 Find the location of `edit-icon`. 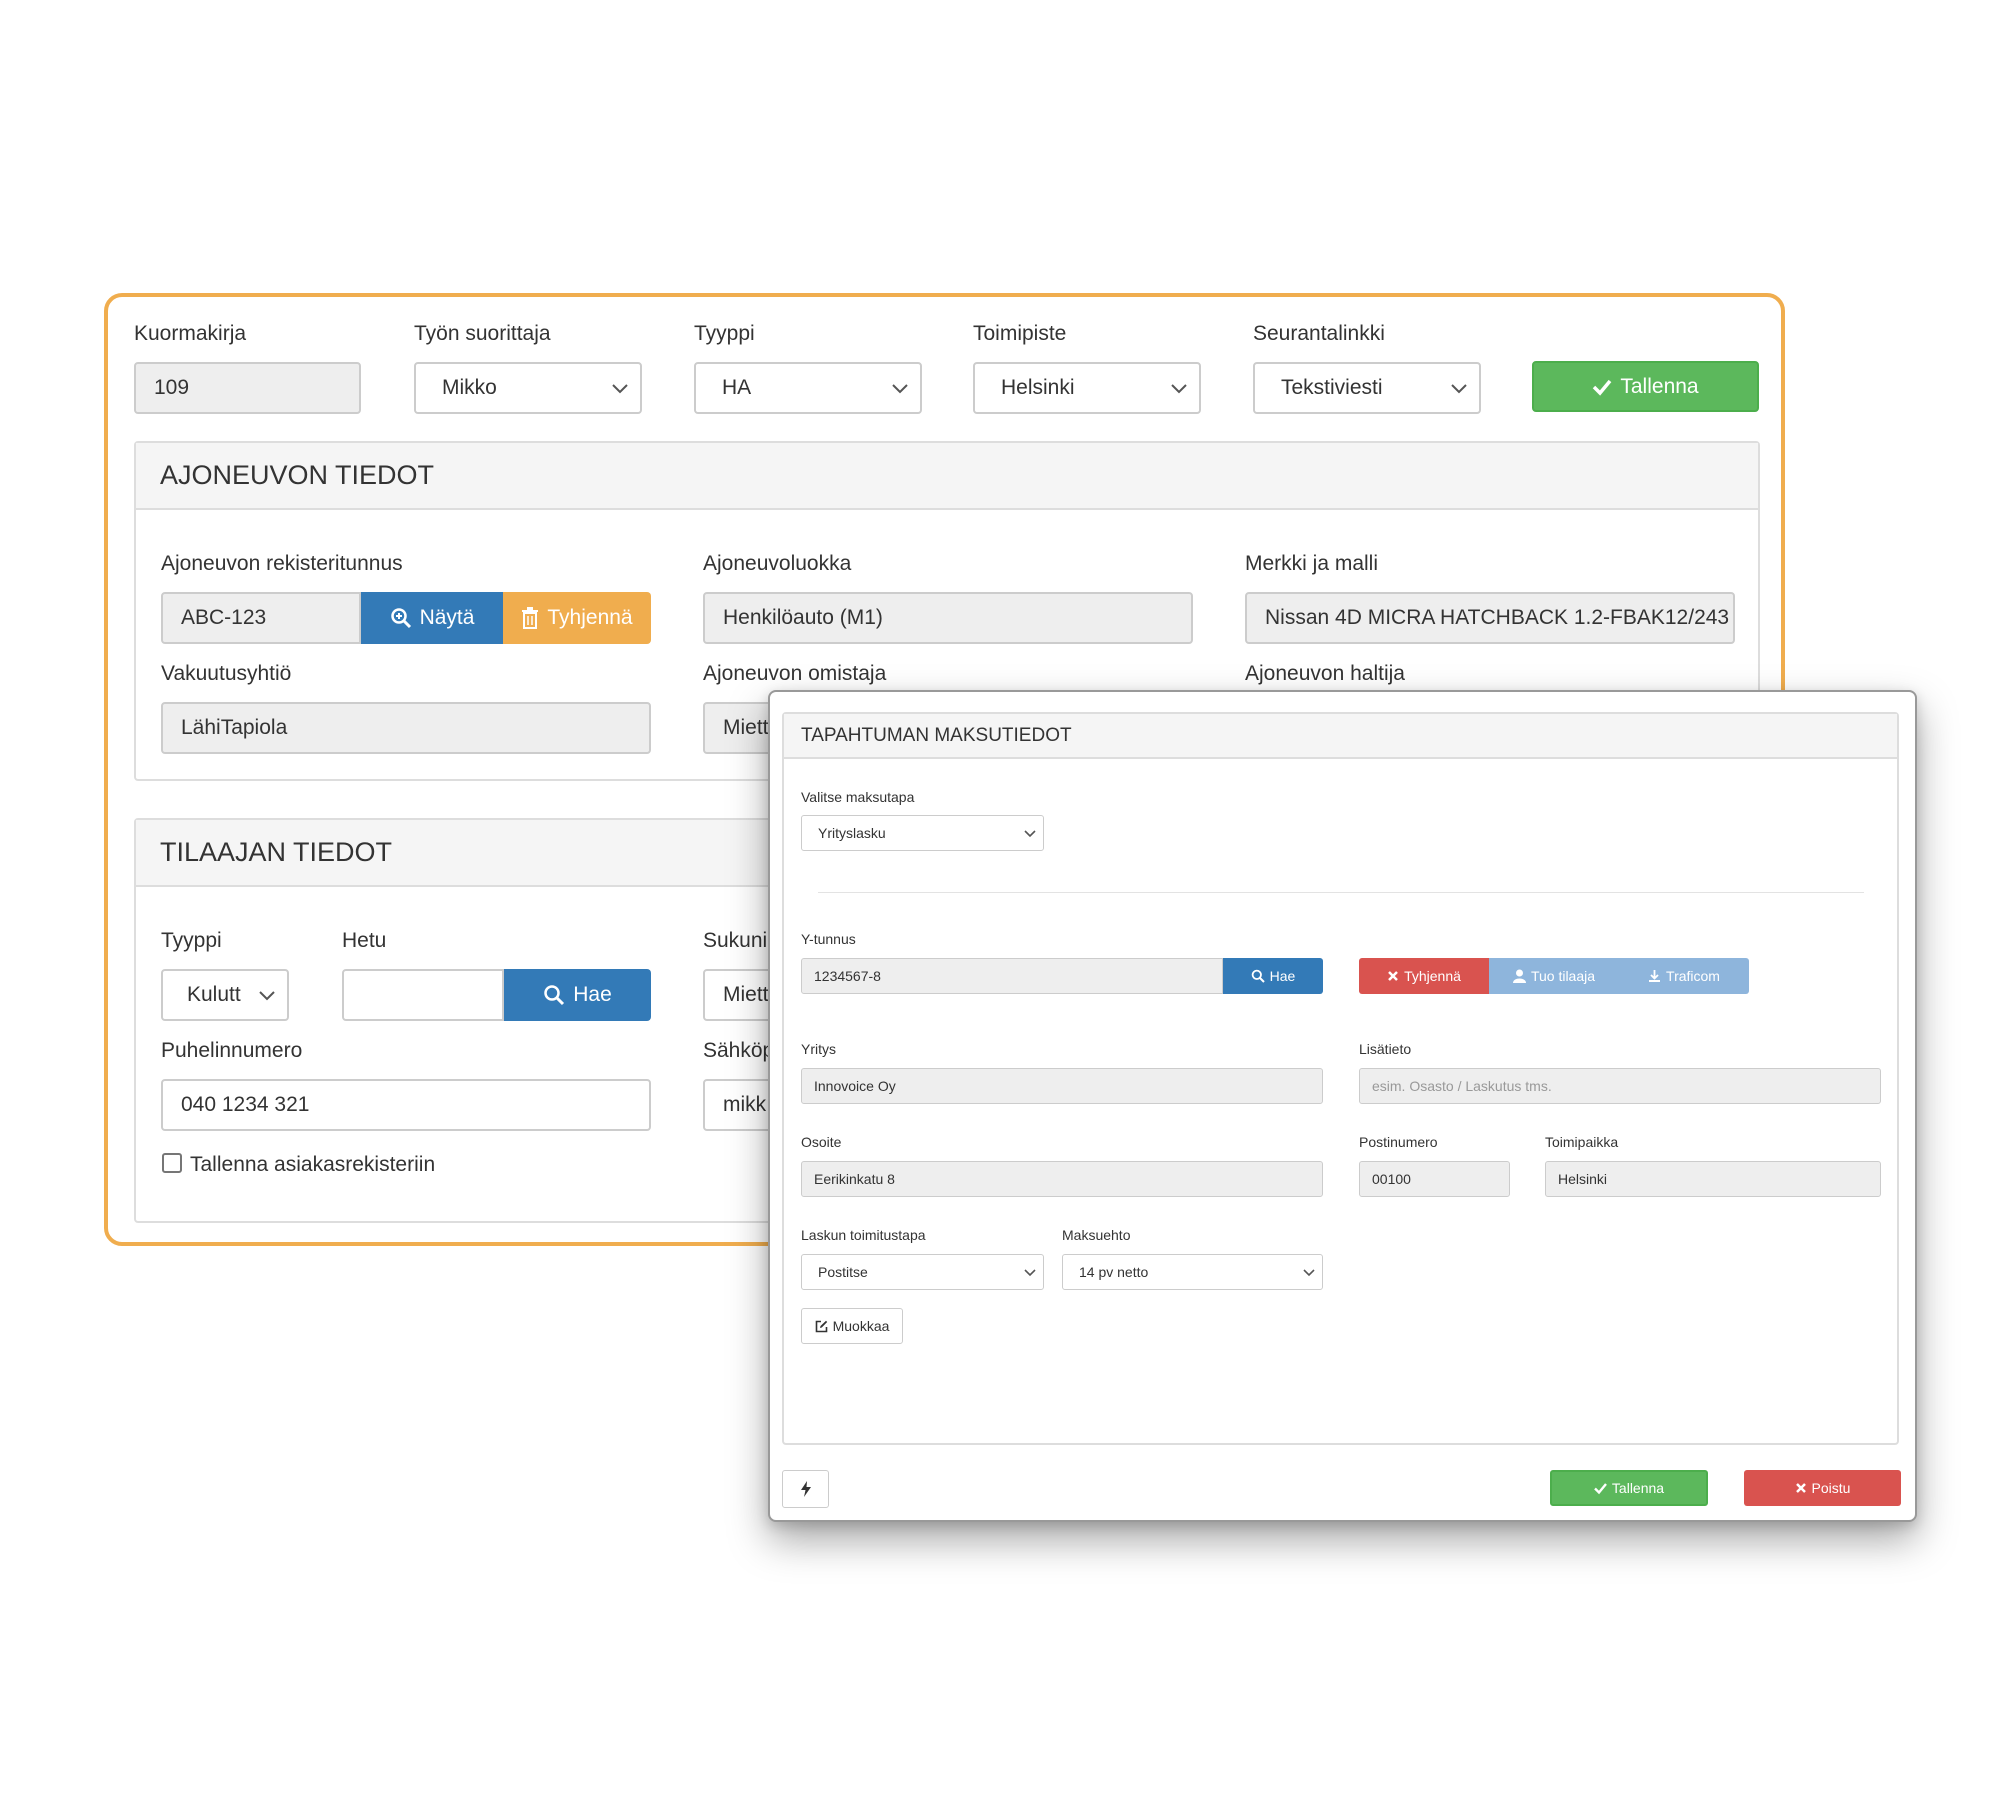

edit-icon is located at coordinates (821, 1326).